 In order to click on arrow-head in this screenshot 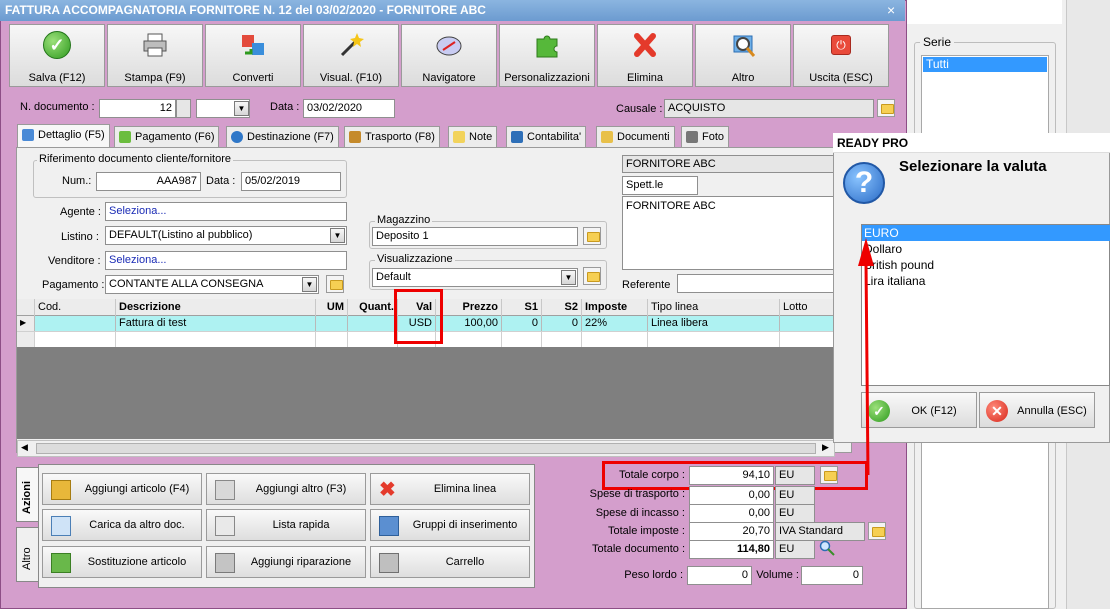, I will do `click(866, 252)`.